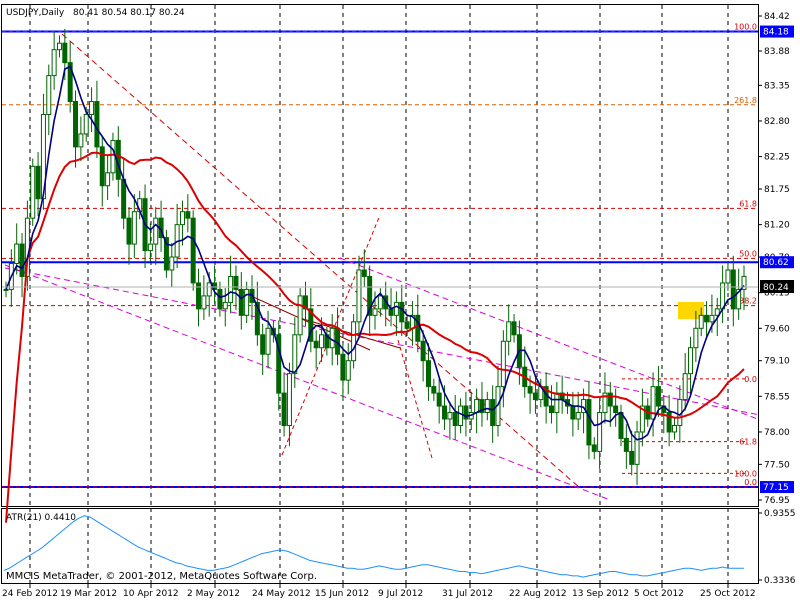 This screenshot has width=800, height=604. Describe the element at coordinates (780, 514) in the screenshot. I see `atr-y-tick-label: 0.9355` at that location.